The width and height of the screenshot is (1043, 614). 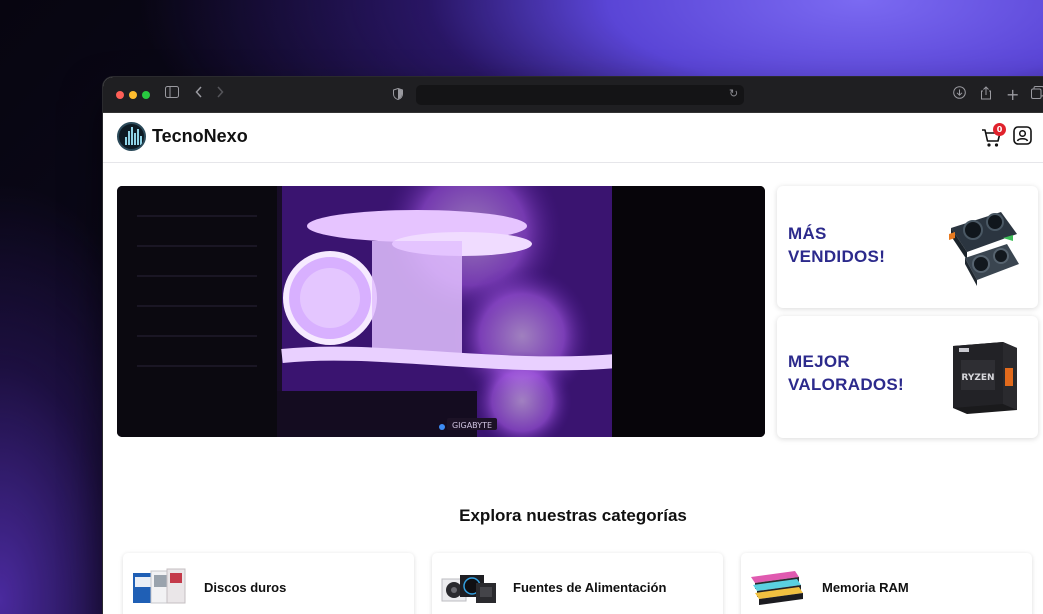 What do you see at coordinates (442, 427) in the screenshot?
I see `carousel-indicator` at bounding box center [442, 427].